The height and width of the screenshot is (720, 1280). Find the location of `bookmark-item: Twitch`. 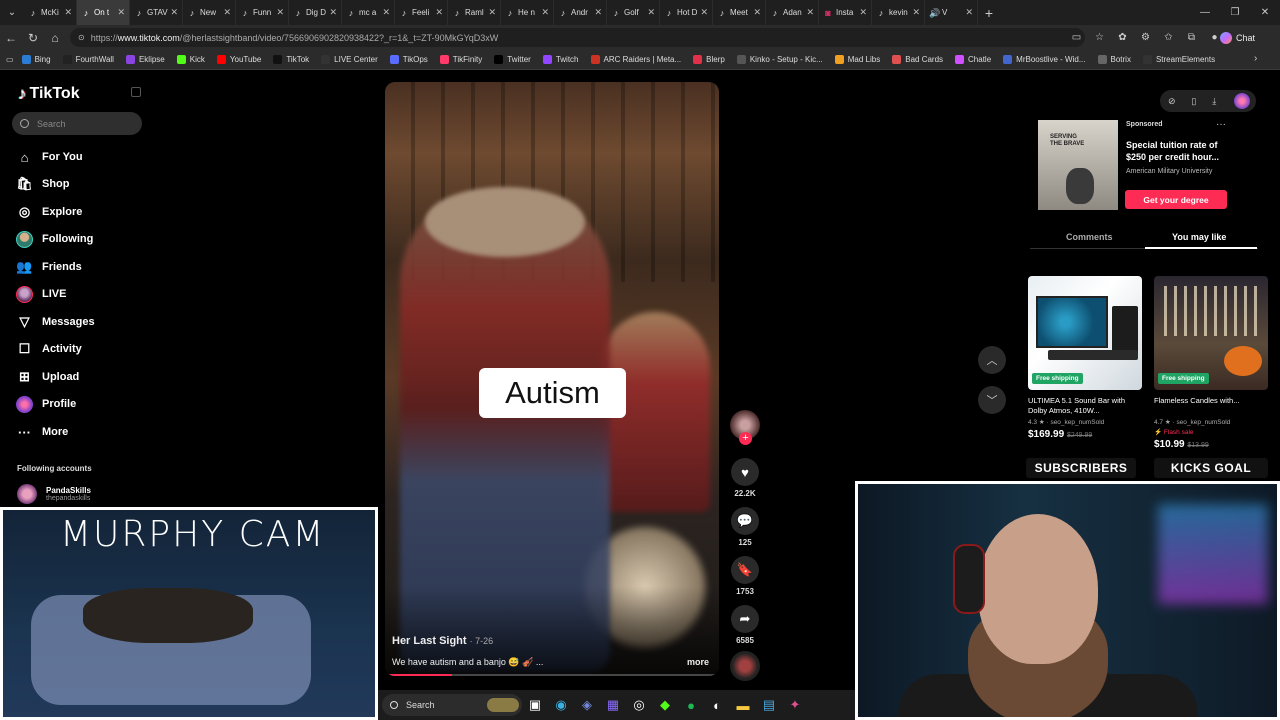

bookmark-item: Twitch is located at coordinates (560, 59).